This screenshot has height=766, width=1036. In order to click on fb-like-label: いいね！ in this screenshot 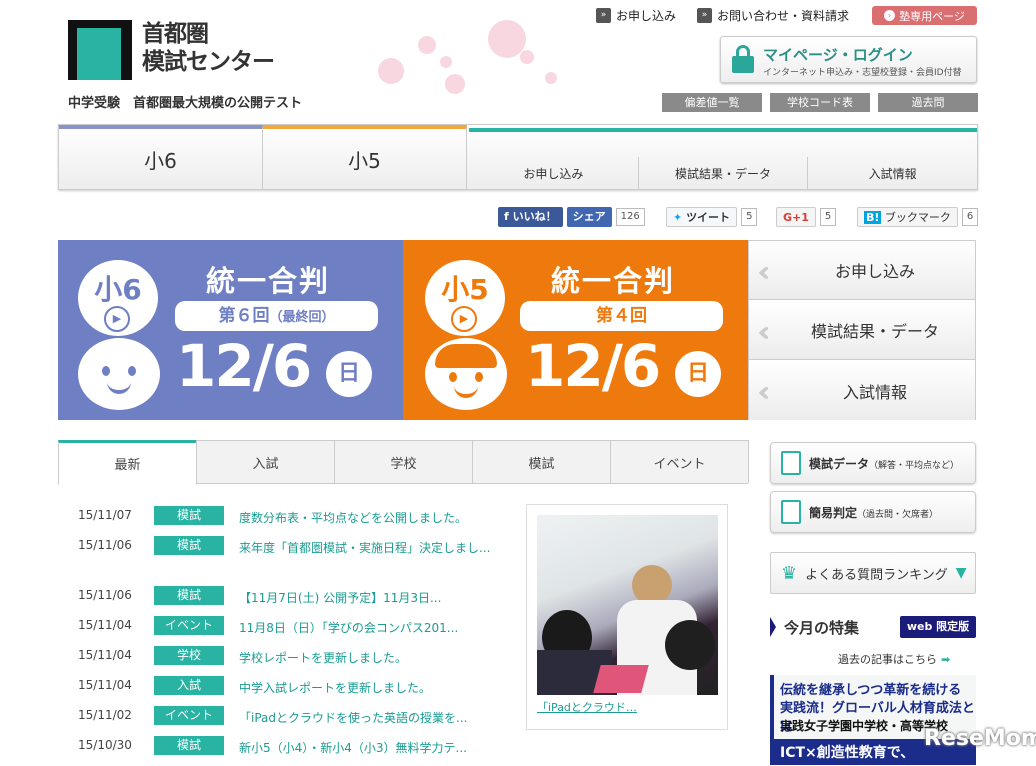, I will do `click(534, 216)`.